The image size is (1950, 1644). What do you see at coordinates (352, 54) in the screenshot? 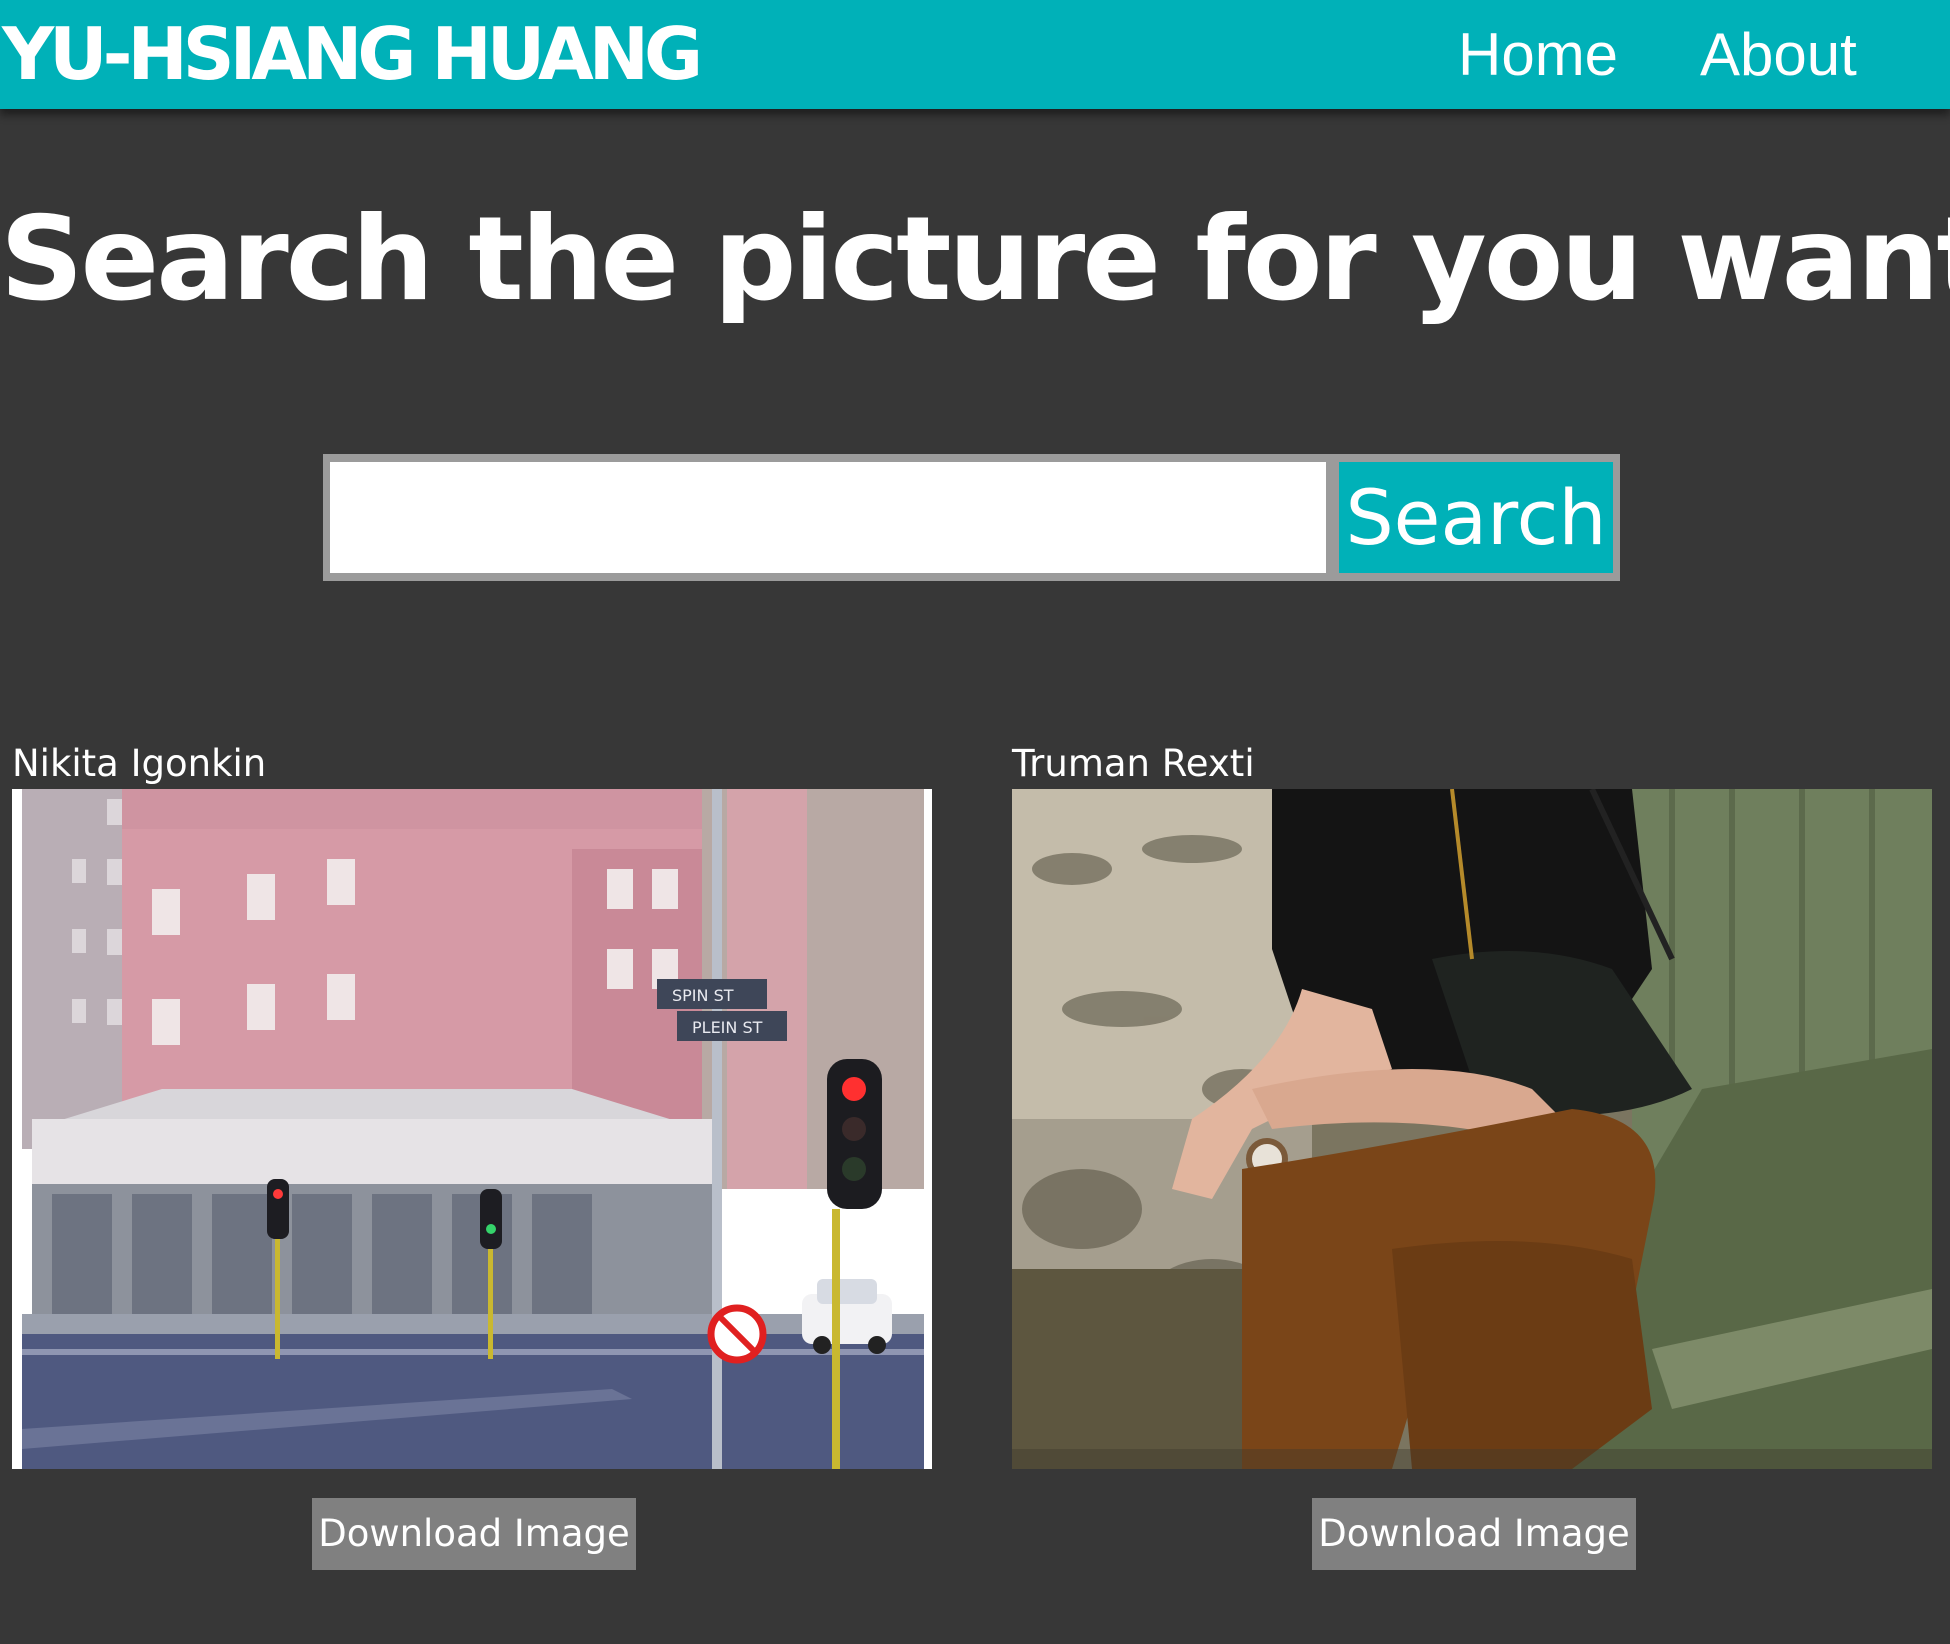
I see `site-brand: YU-HSIANG HUANG` at bounding box center [352, 54].